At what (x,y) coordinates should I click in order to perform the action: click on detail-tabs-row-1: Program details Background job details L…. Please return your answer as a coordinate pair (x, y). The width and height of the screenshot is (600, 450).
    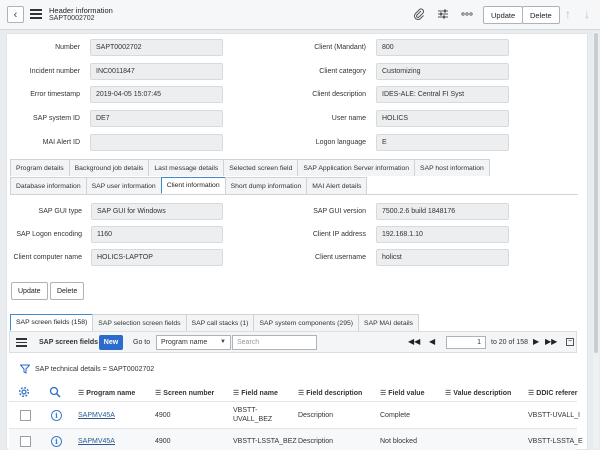
    Looking at the image, I should click on (250, 167).